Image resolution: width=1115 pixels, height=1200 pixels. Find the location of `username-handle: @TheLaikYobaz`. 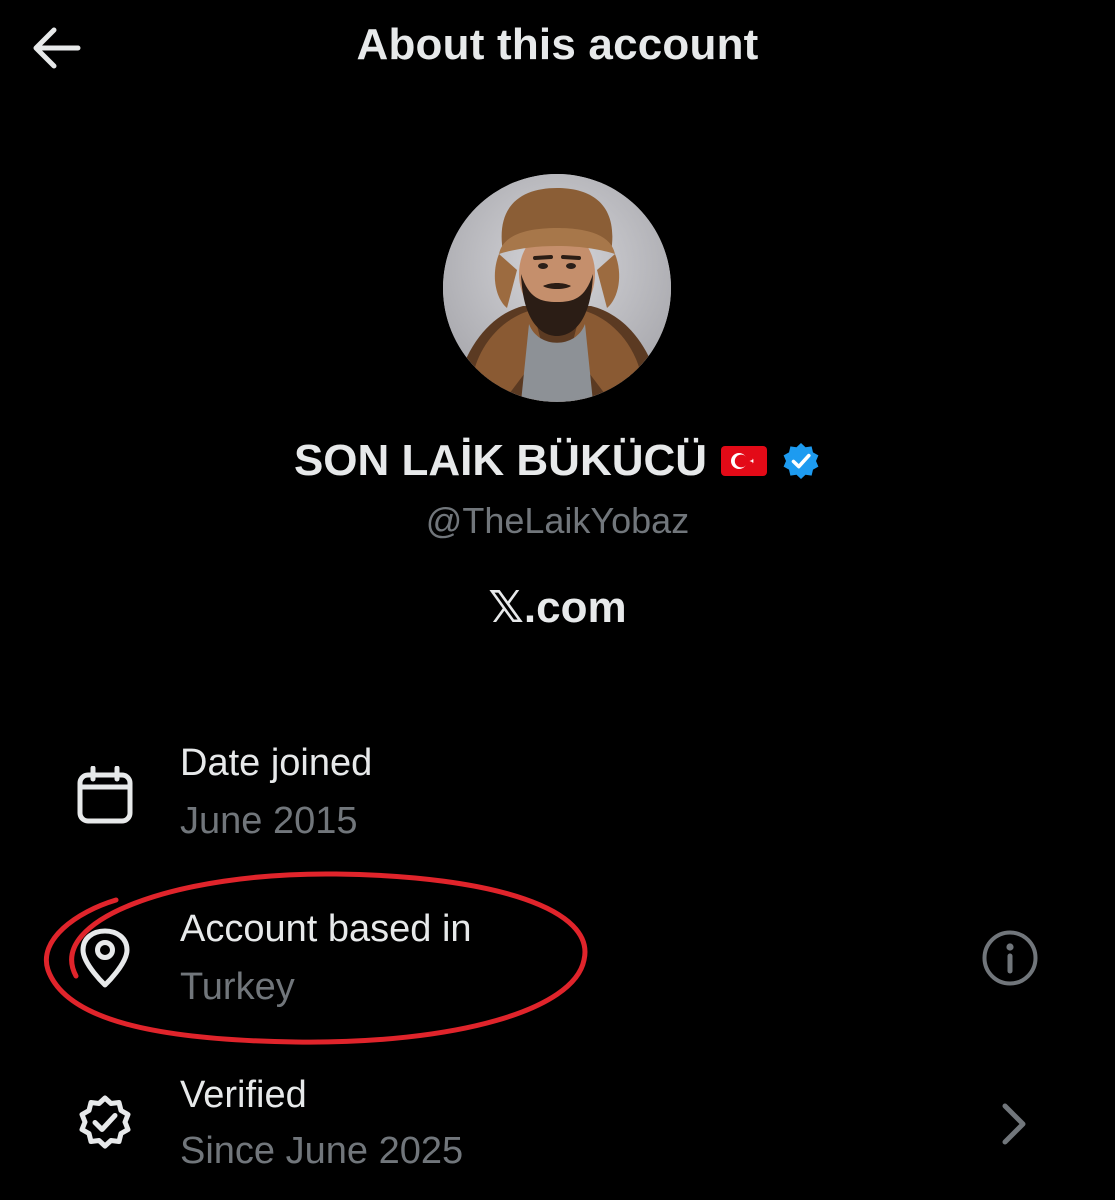

username-handle: @TheLaikYobaz is located at coordinates (557, 520).